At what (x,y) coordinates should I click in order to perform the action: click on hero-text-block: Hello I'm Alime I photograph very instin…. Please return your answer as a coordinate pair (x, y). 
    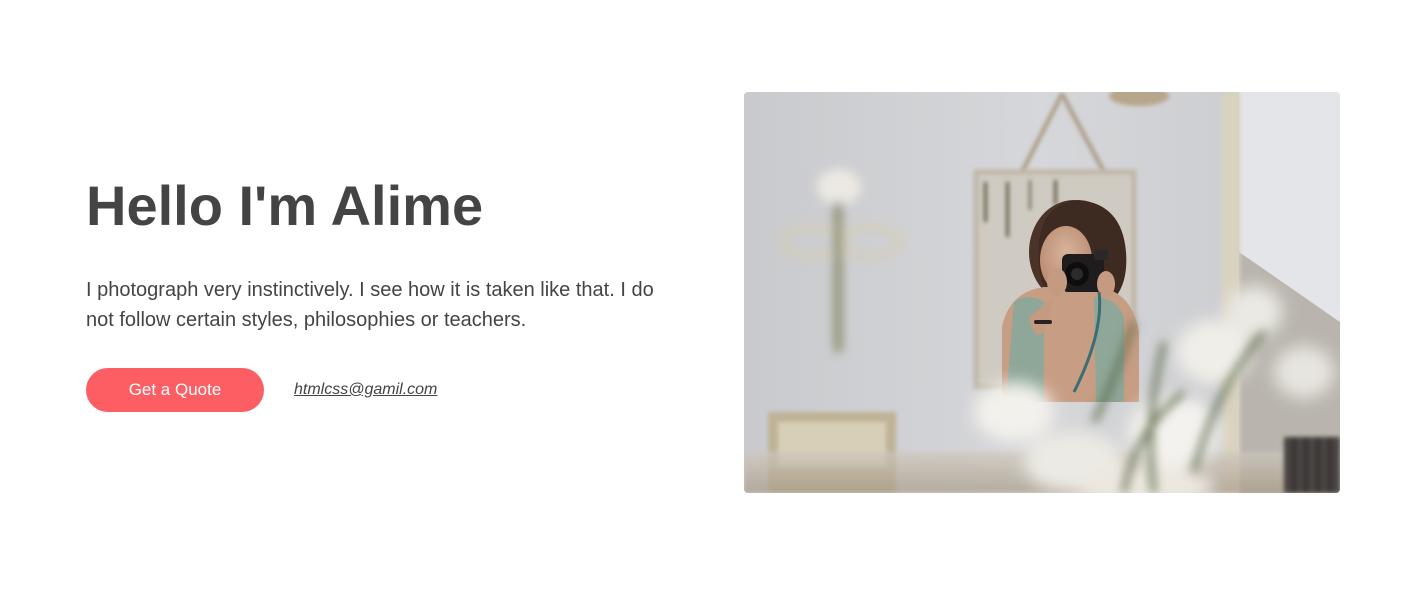
    Looking at the image, I should click on (386, 252).